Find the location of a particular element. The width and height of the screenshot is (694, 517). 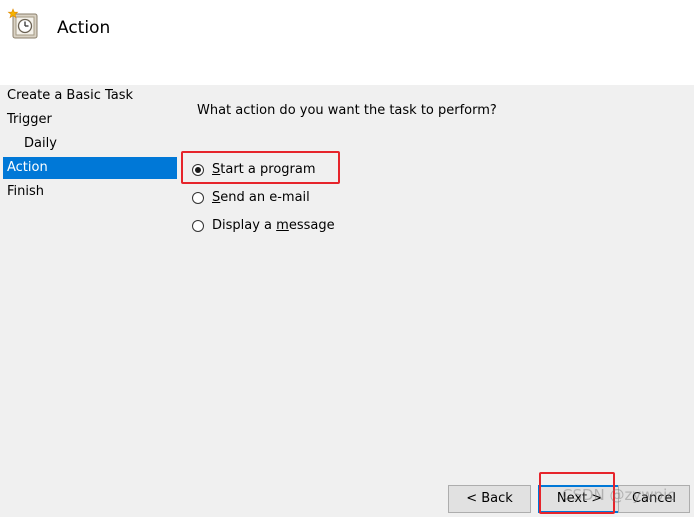

radio-label-start-program: Start a program is located at coordinates (264, 170).